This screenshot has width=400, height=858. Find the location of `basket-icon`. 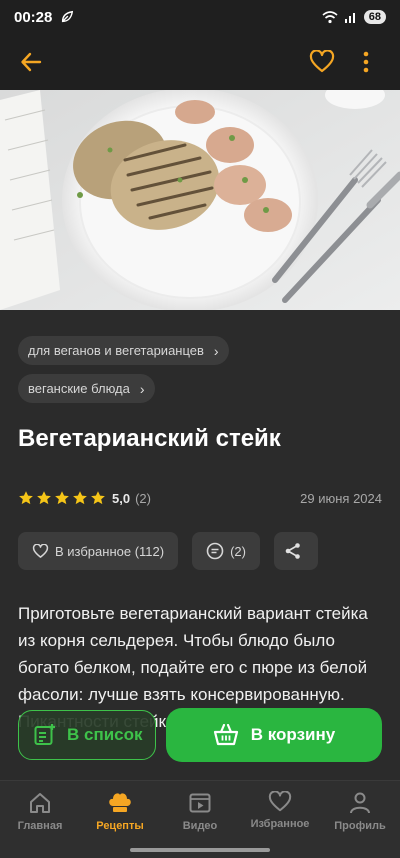

basket-icon is located at coordinates (225, 735).